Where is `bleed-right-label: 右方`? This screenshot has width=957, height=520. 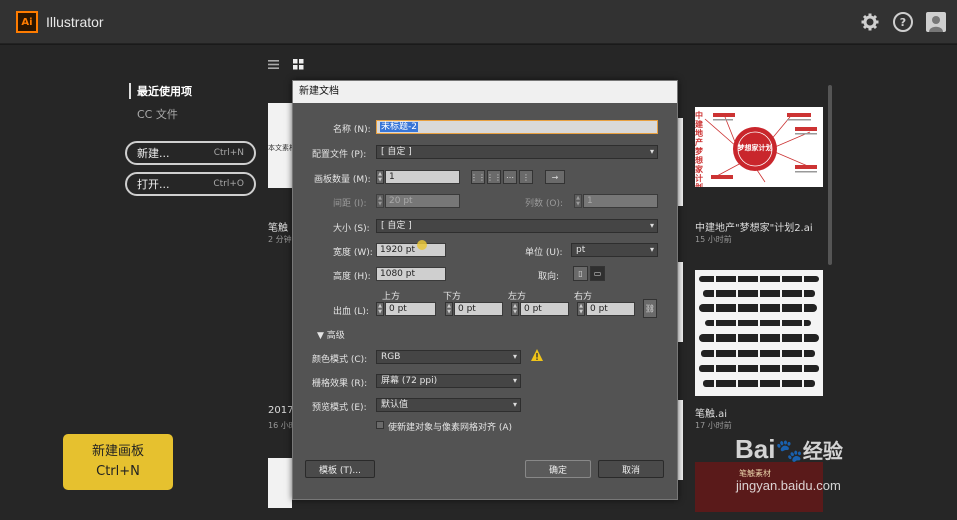
bleed-right-label: 右方 is located at coordinates (583, 297).